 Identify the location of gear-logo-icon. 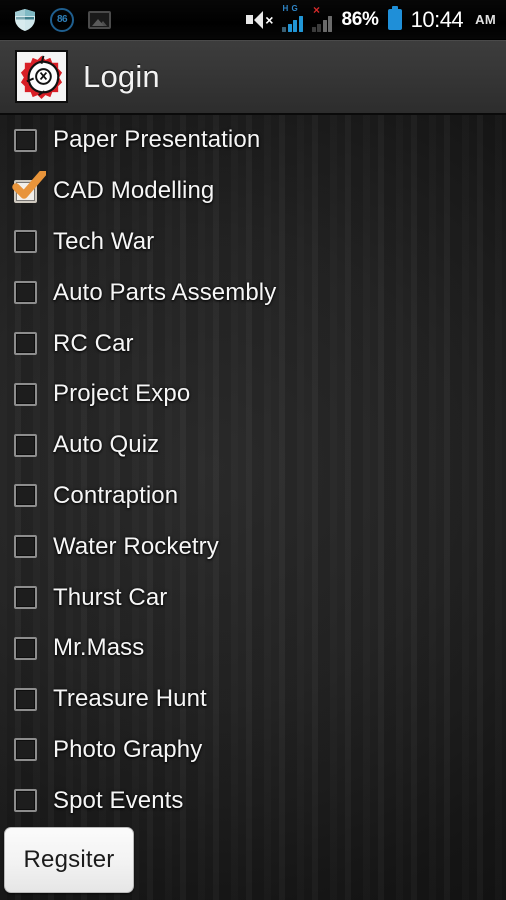
(41, 76).